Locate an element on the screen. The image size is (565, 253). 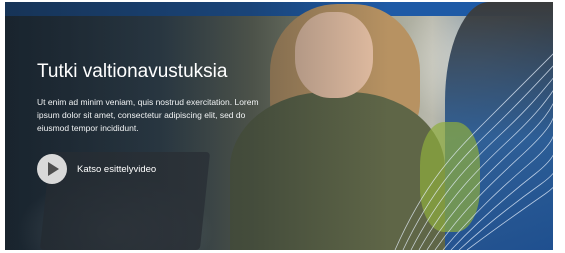
play-button is located at coordinates (52, 169).